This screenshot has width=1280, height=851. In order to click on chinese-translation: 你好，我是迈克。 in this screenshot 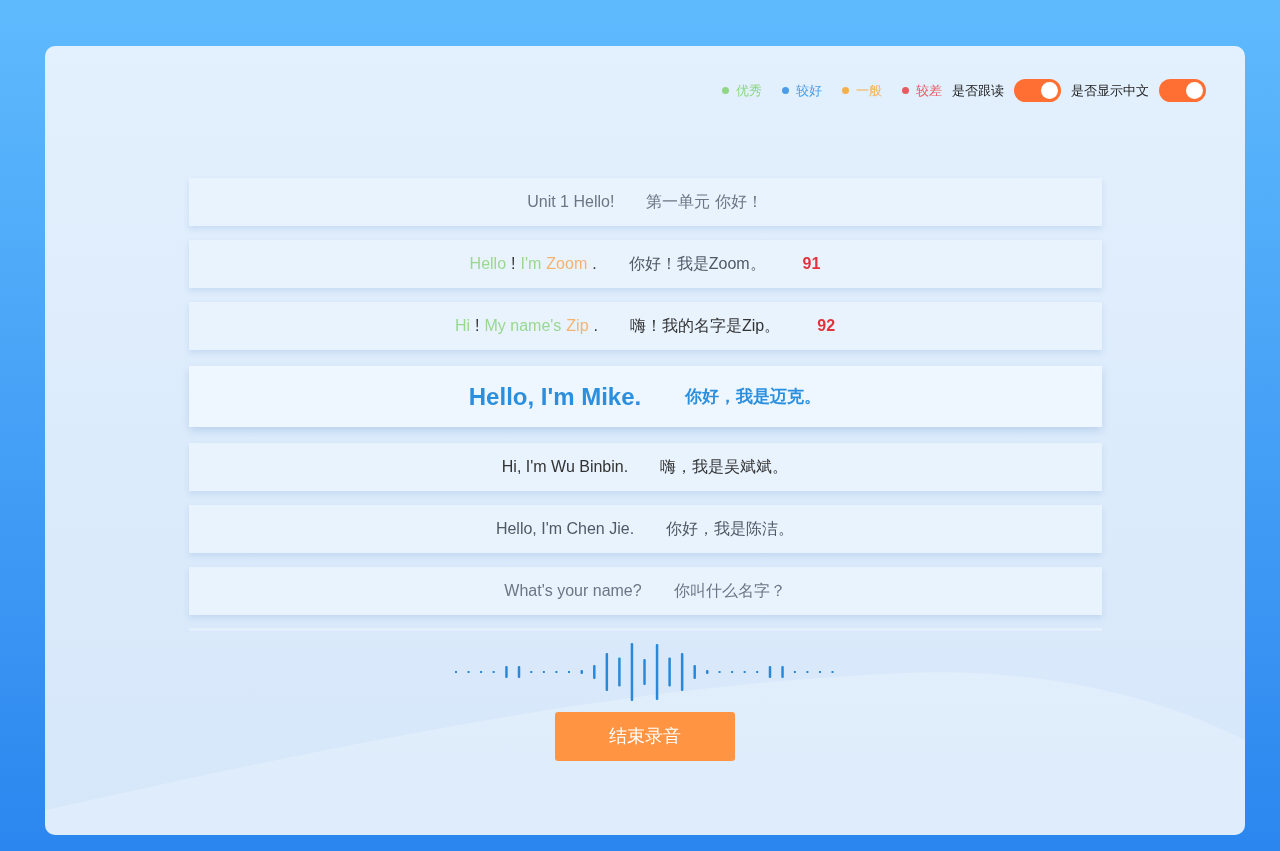, I will do `click(753, 396)`.